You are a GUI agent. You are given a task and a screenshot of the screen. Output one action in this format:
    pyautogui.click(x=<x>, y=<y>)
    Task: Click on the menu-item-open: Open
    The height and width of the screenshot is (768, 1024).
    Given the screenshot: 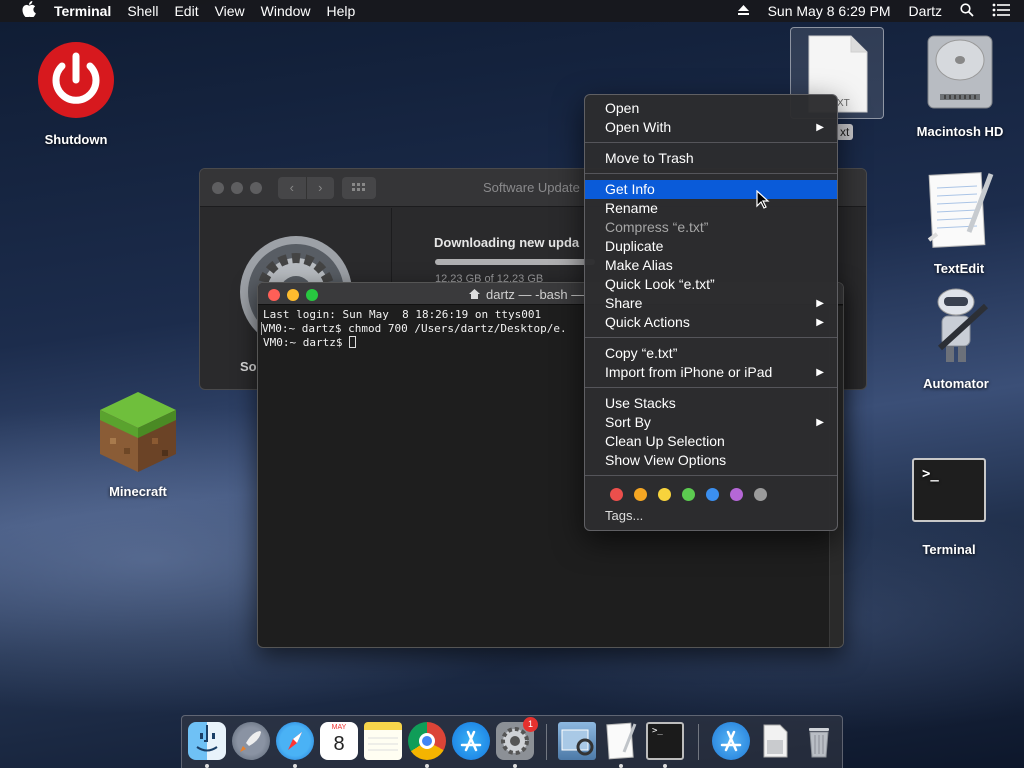 What is the action you would take?
    pyautogui.click(x=711, y=108)
    